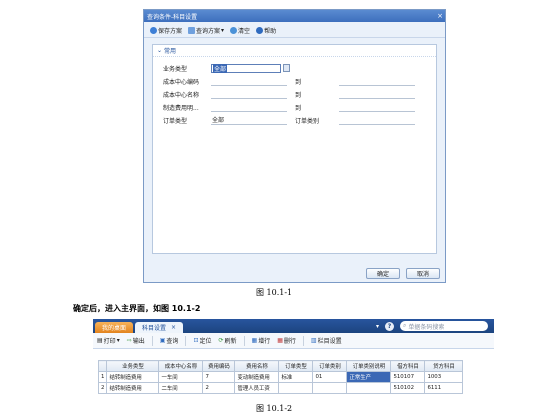  Describe the element at coordinates (270, 31) in the screenshot. I see `help-label: 帮助` at that location.